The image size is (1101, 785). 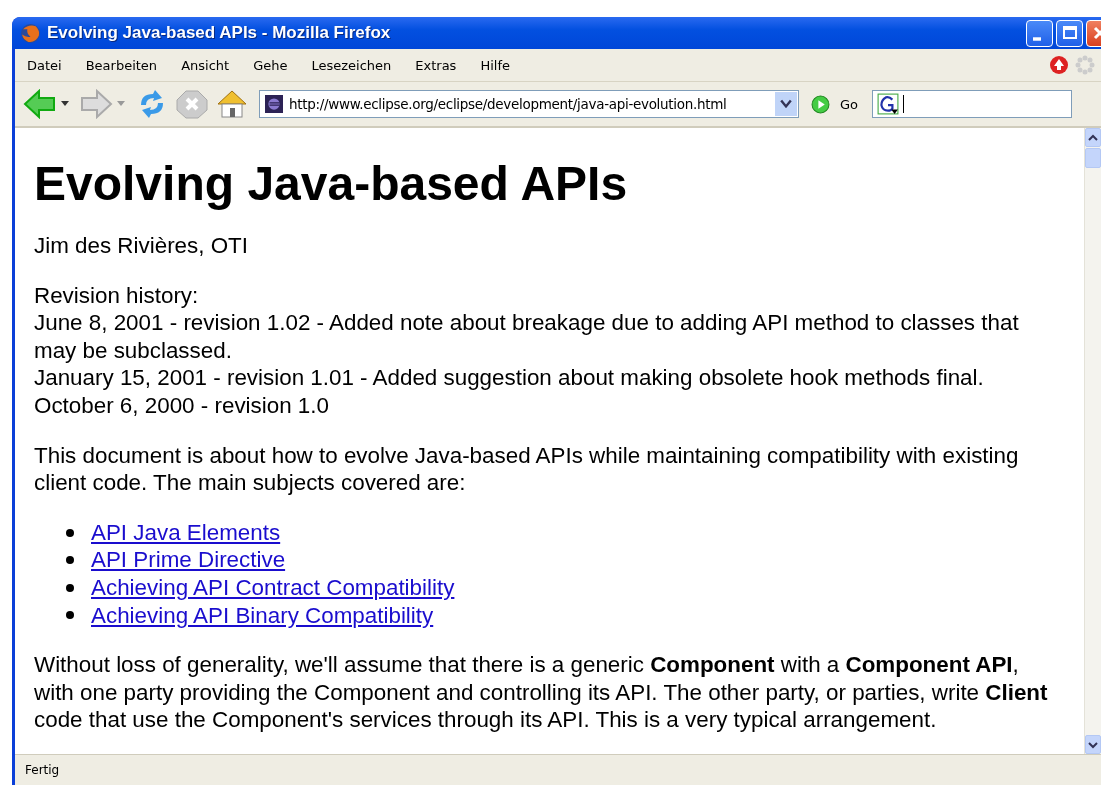 I want to click on body-paragraph: Without loss of generality, we'll assume that there is a generic Component with a Component API, with one party providing the Component and controlling its API. The other party, or parties, write Client code that use the Component's services through its API. This is a very typical arrangement., so click(x=541, y=692).